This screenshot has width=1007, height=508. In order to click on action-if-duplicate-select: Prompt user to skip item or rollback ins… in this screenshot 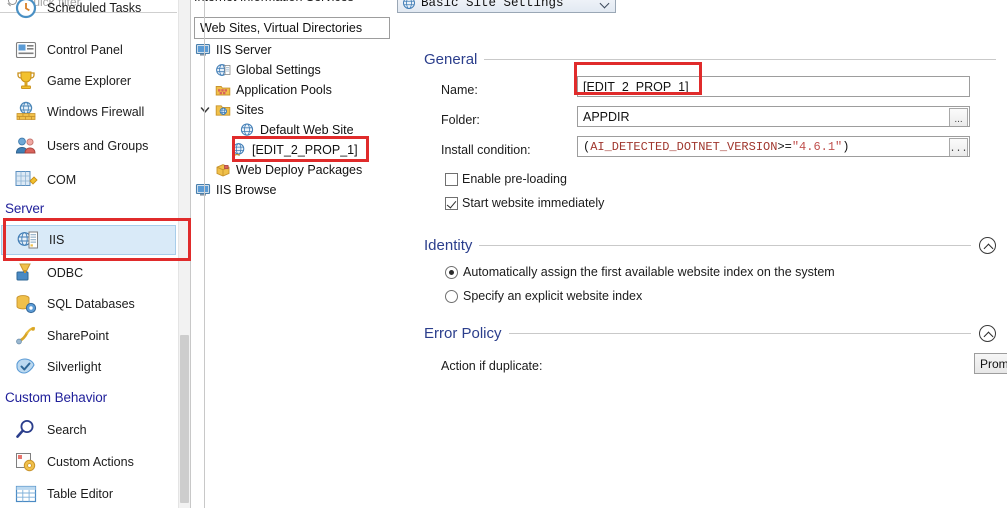, I will do `click(990, 363)`.